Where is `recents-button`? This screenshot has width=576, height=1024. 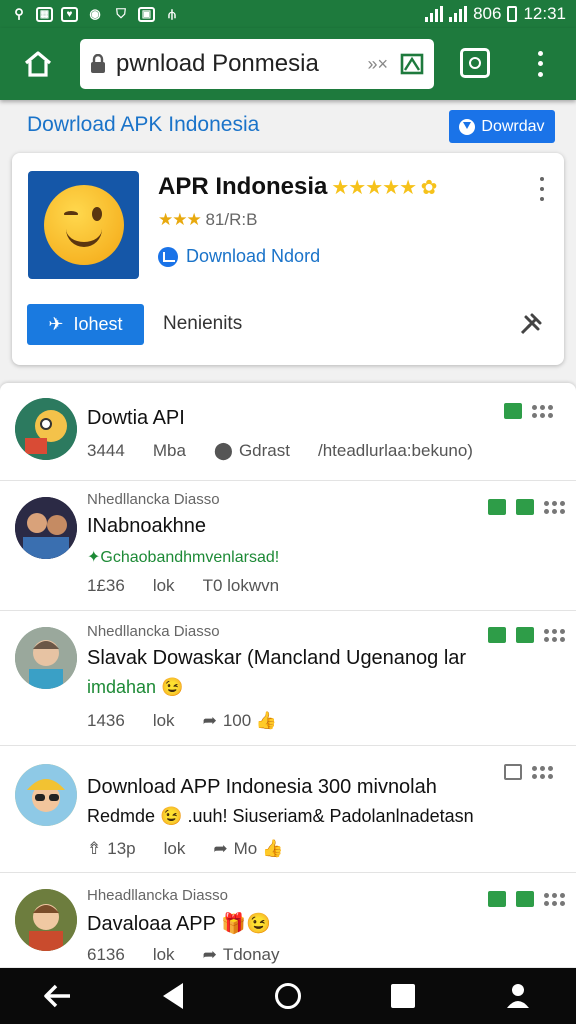 recents-button is located at coordinates (403, 996).